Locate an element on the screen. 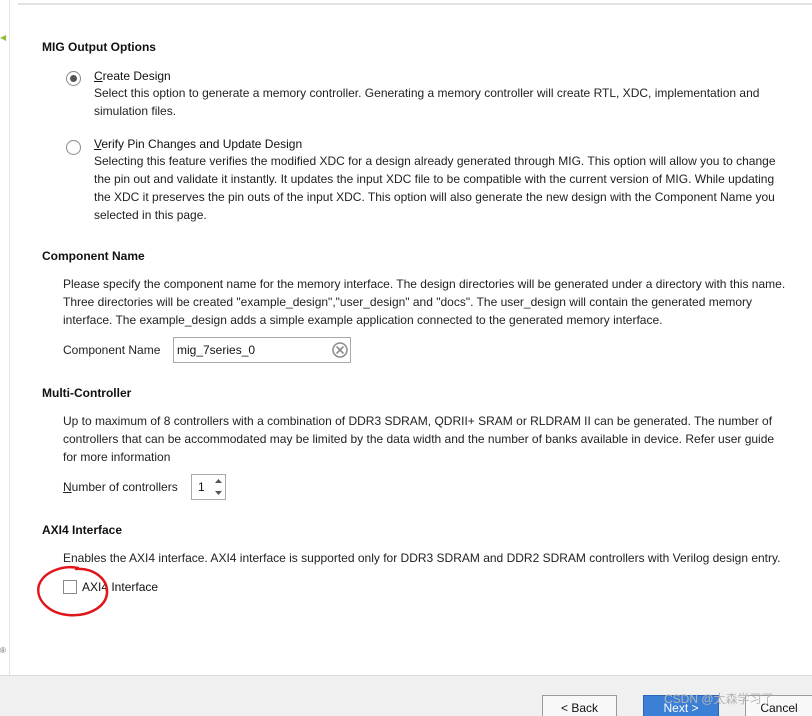  number-of-controllers-label: Number of controllers is located at coordinates (120, 487).